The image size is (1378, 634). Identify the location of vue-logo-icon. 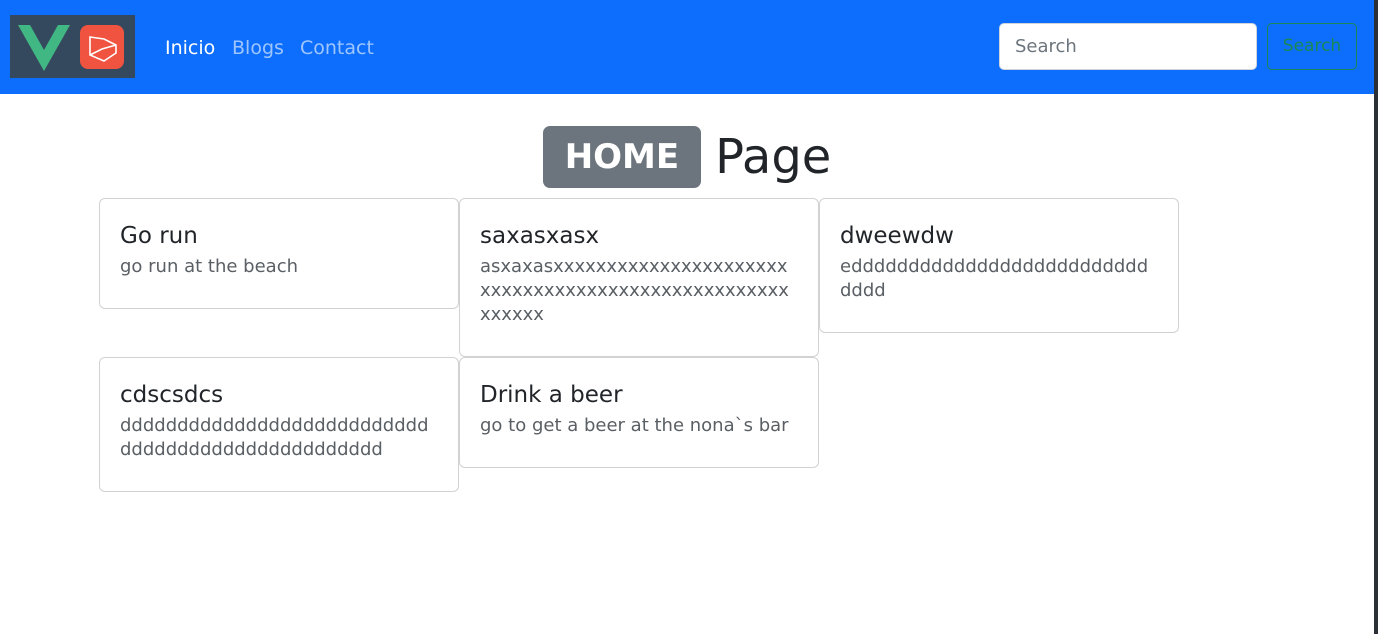
(44, 48).